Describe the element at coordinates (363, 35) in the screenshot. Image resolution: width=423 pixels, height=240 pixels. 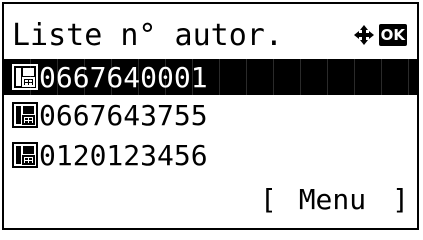
I see `four-way-arrow-icon` at that location.